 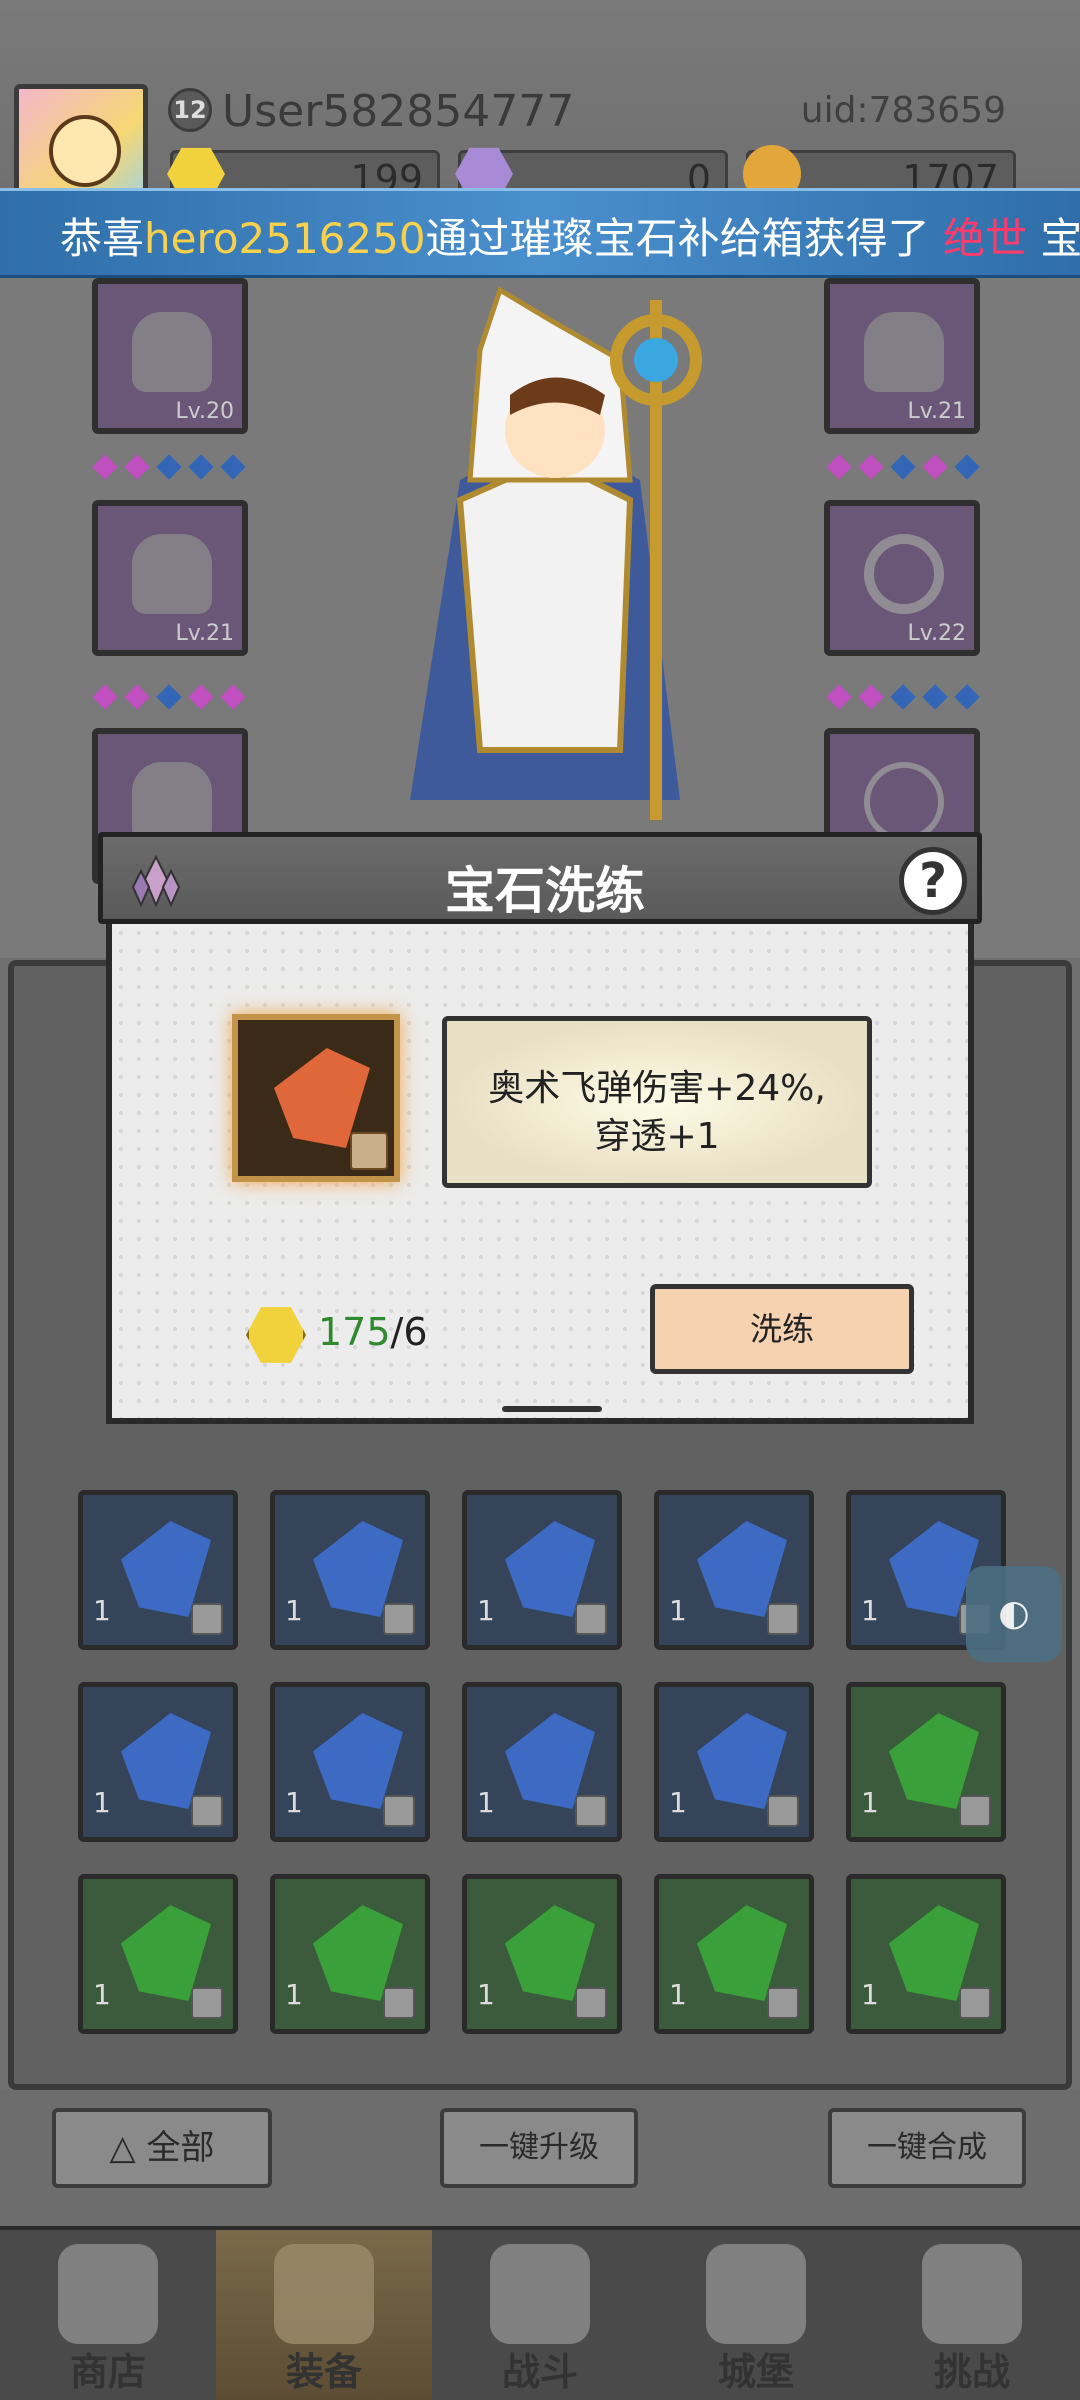 What do you see at coordinates (971, 2372) in the screenshot?
I see `nav-label: 挑战` at bounding box center [971, 2372].